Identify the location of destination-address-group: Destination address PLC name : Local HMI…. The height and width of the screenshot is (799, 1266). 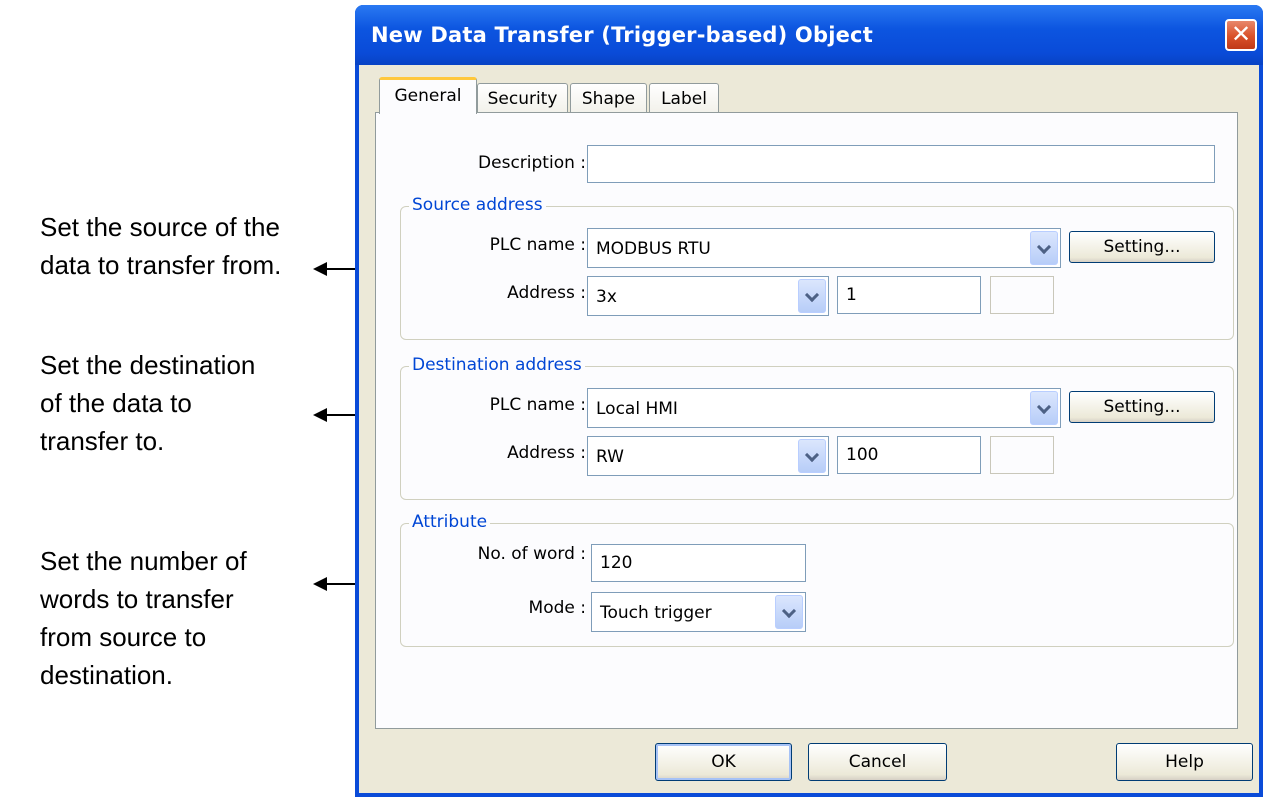
(817, 427).